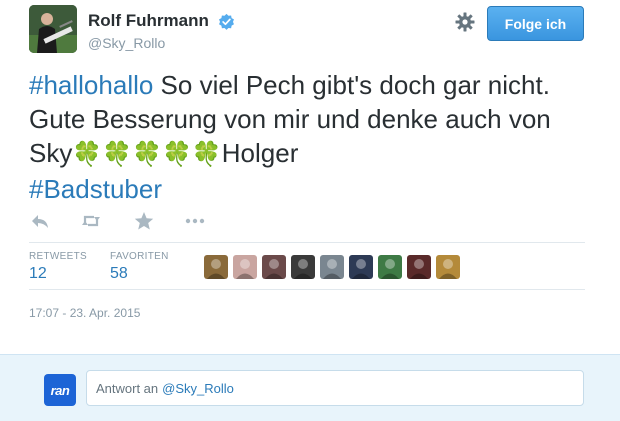 This screenshot has width=620, height=421. What do you see at coordinates (38, 274) in the screenshot?
I see `retweets-count: 12` at bounding box center [38, 274].